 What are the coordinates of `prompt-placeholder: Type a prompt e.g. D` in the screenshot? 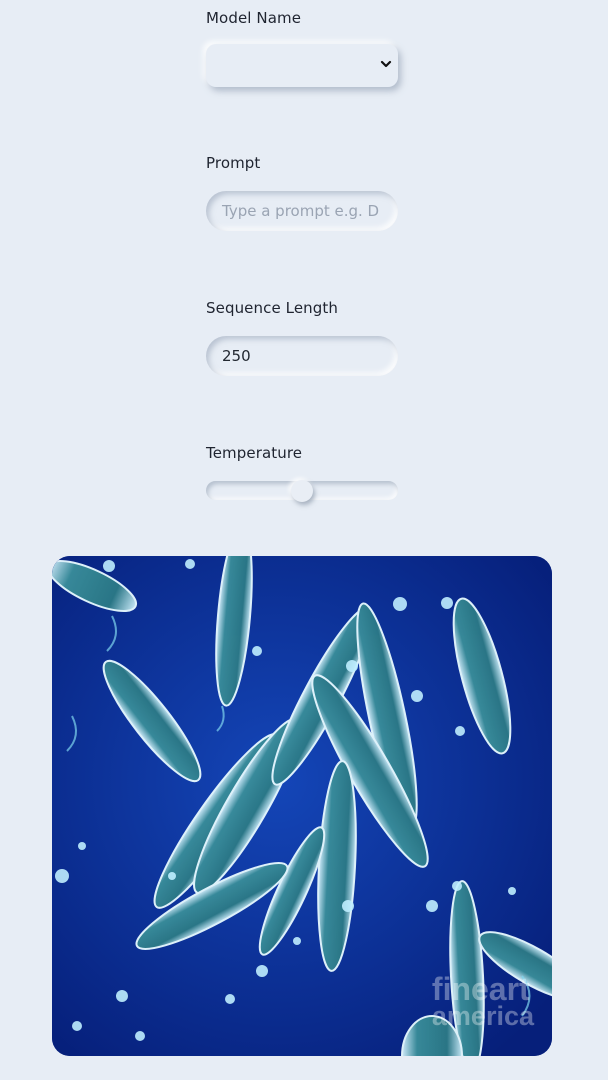 It's located at (301, 211).